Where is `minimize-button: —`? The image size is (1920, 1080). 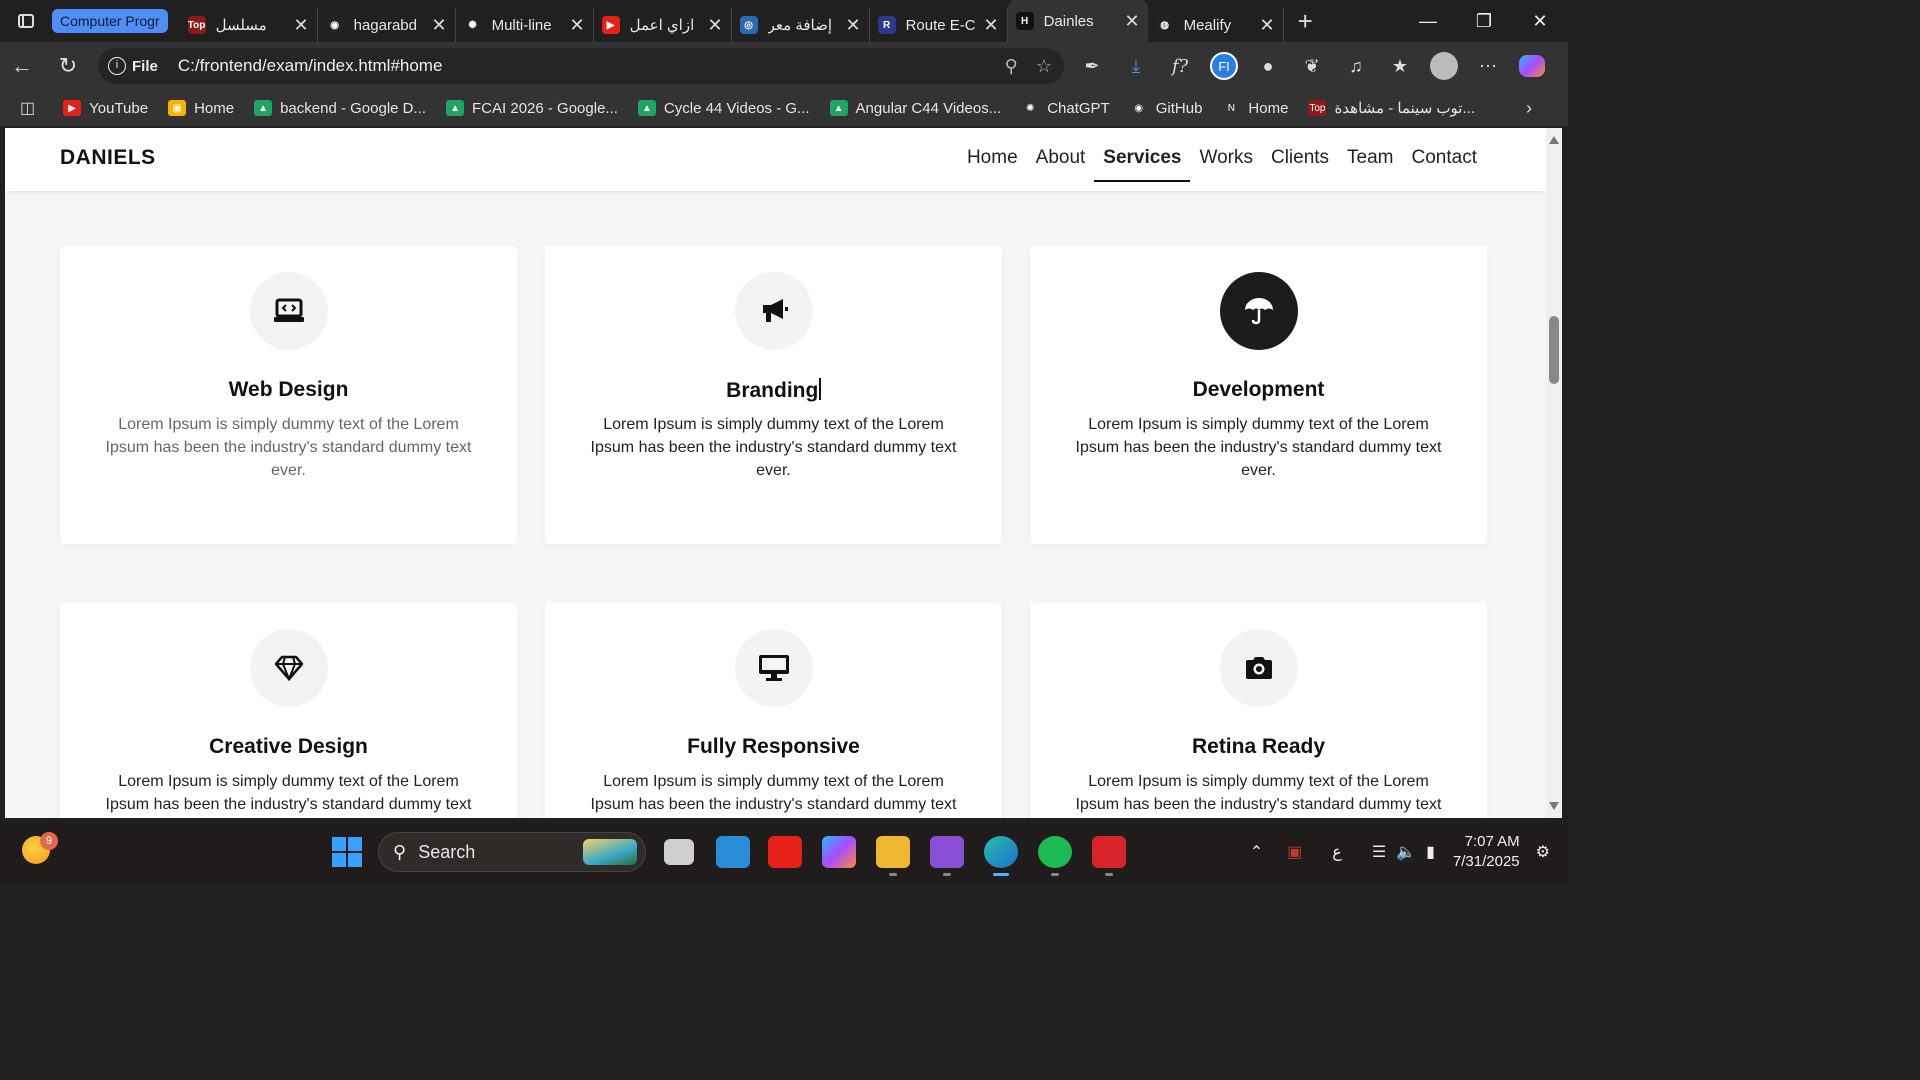 minimize-button: — is located at coordinates (1428, 21).